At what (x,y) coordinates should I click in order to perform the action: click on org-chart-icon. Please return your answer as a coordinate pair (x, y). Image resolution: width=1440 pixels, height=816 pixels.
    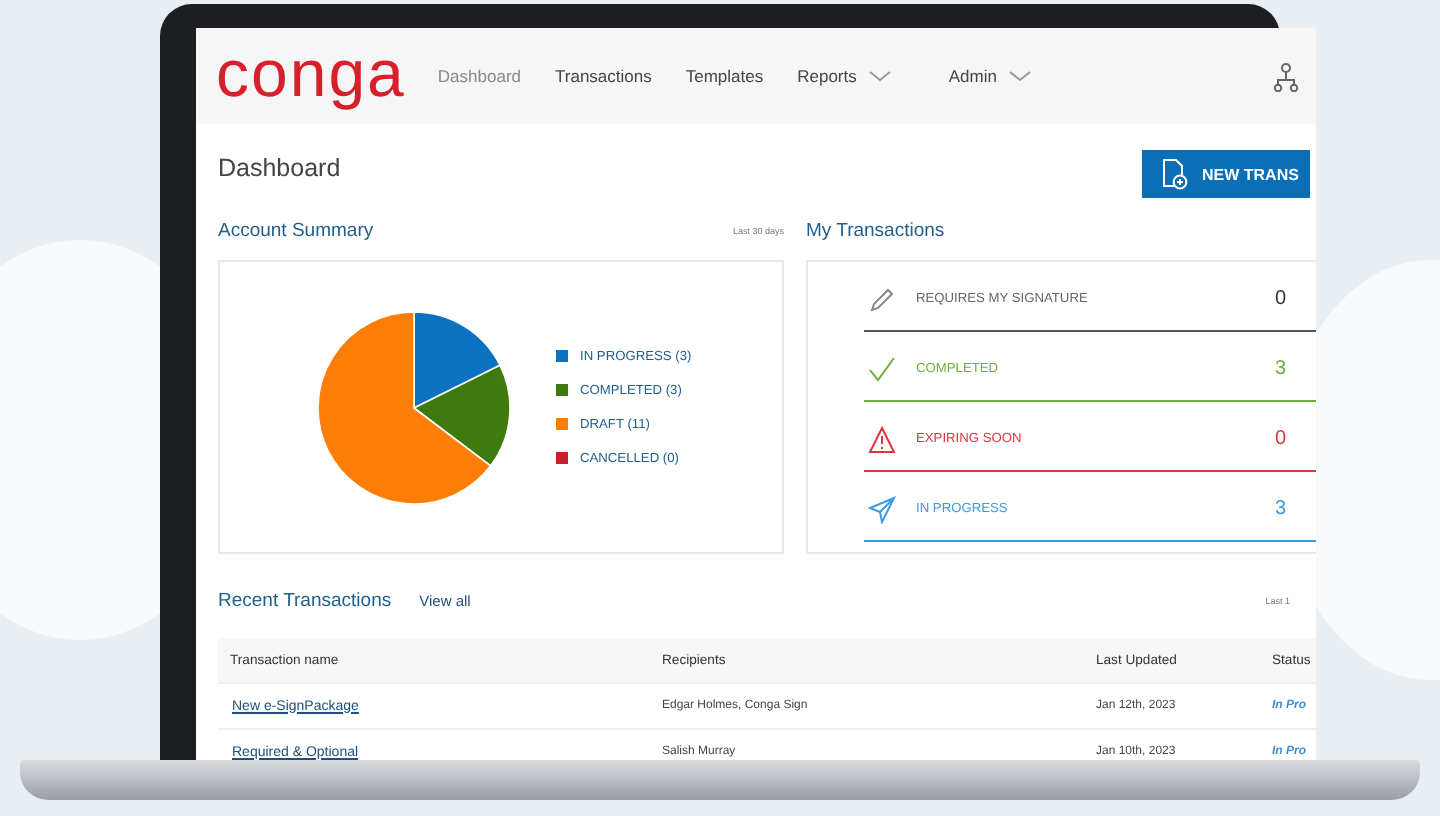
    Looking at the image, I should click on (1286, 76).